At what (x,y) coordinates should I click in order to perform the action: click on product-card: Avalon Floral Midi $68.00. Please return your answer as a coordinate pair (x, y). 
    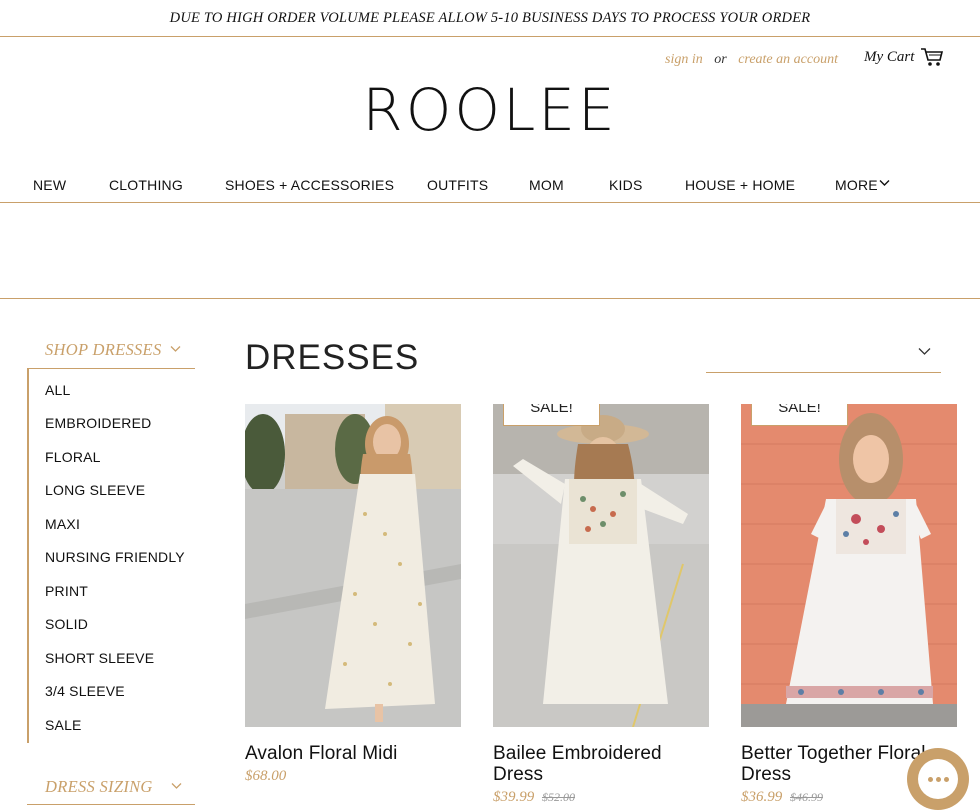
    Looking at the image, I should click on (353, 594).